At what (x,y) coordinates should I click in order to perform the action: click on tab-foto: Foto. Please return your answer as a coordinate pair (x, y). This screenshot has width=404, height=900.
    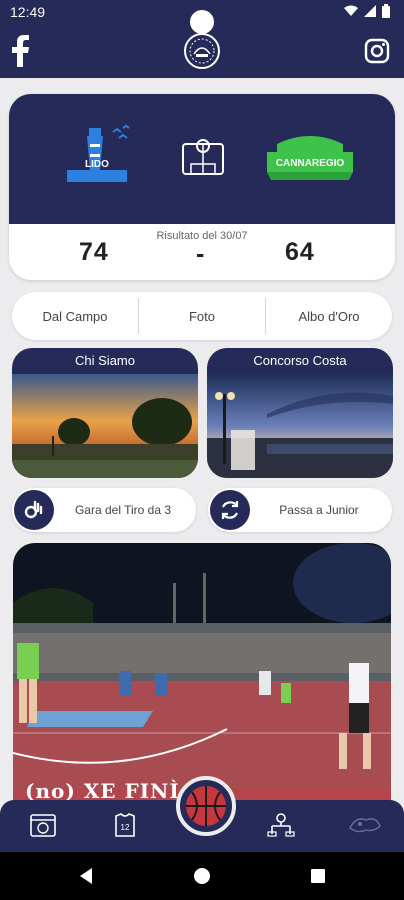
    Looking at the image, I should click on (201, 316).